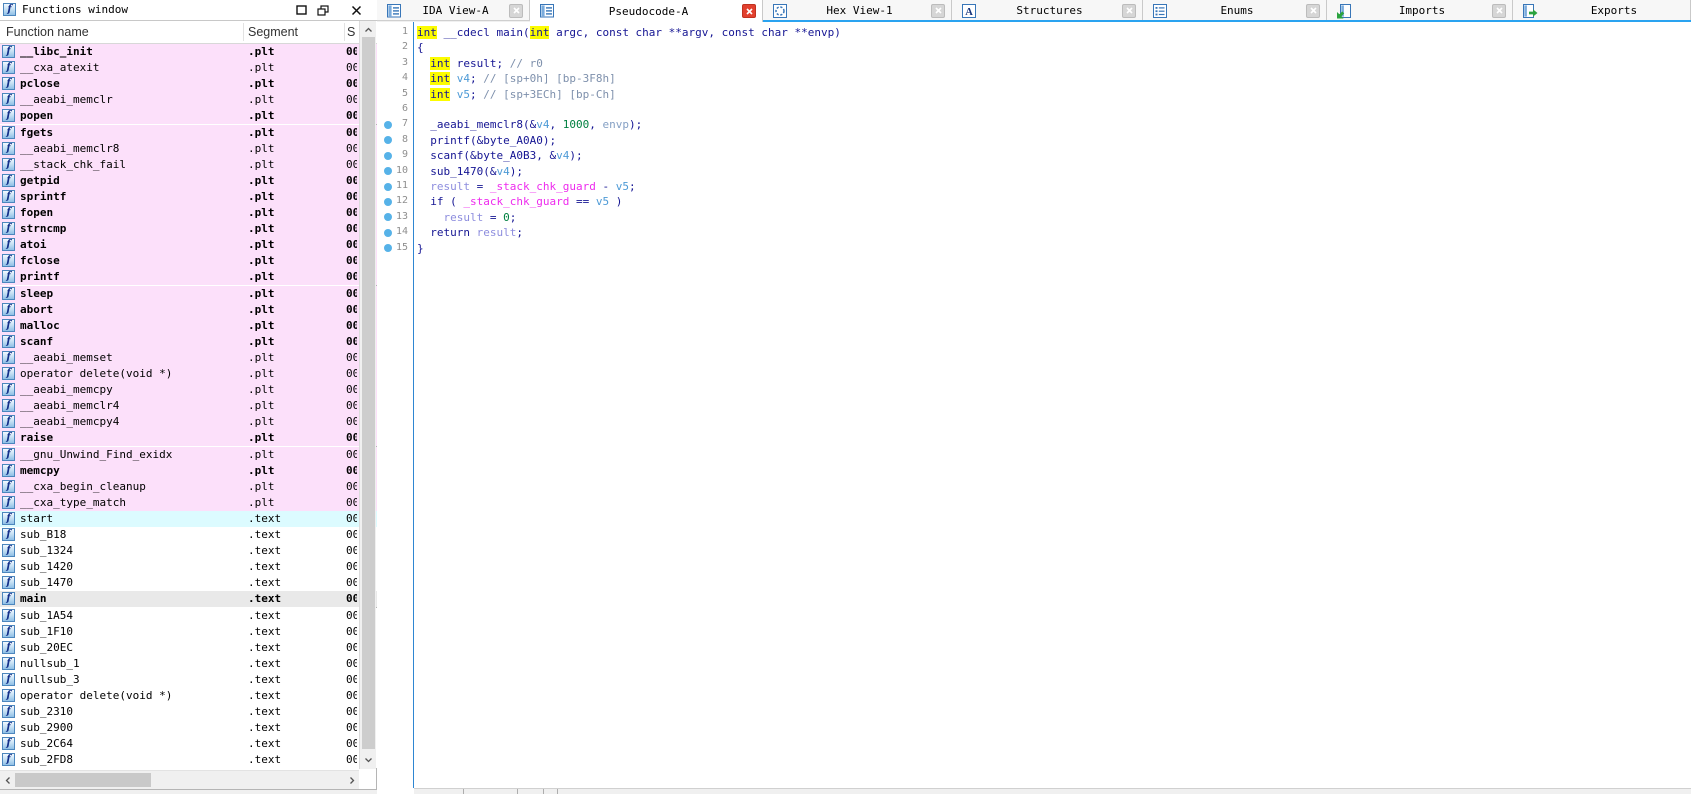  I want to click on tab-exports: Exports, so click(1602, 10).